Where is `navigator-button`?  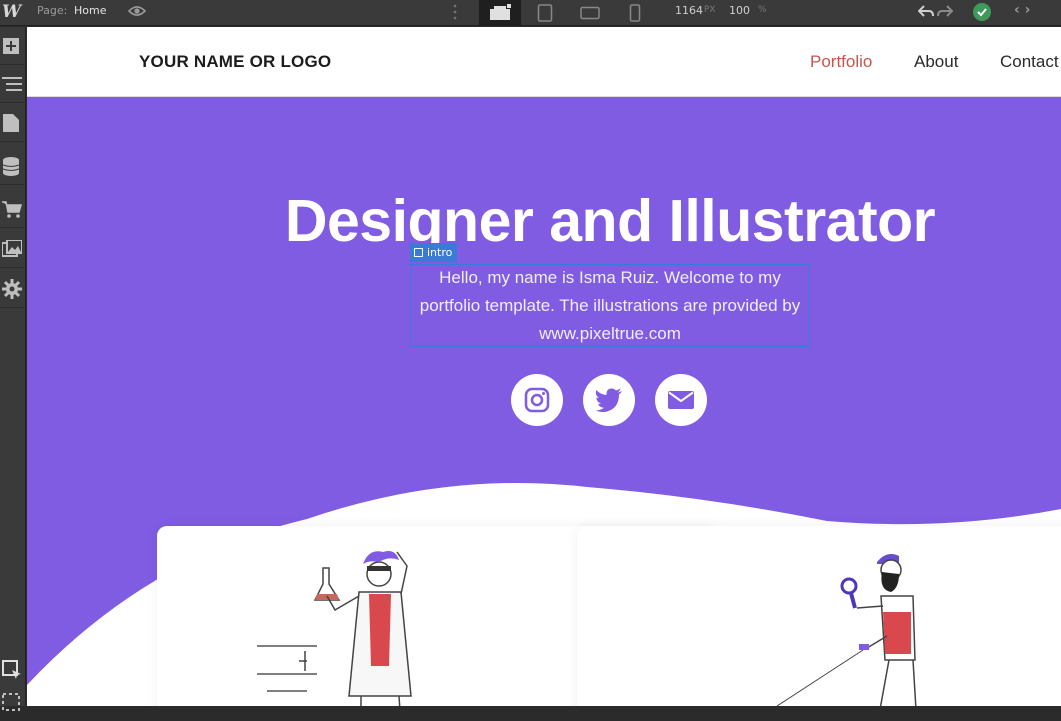 navigator-button is located at coordinates (13, 84).